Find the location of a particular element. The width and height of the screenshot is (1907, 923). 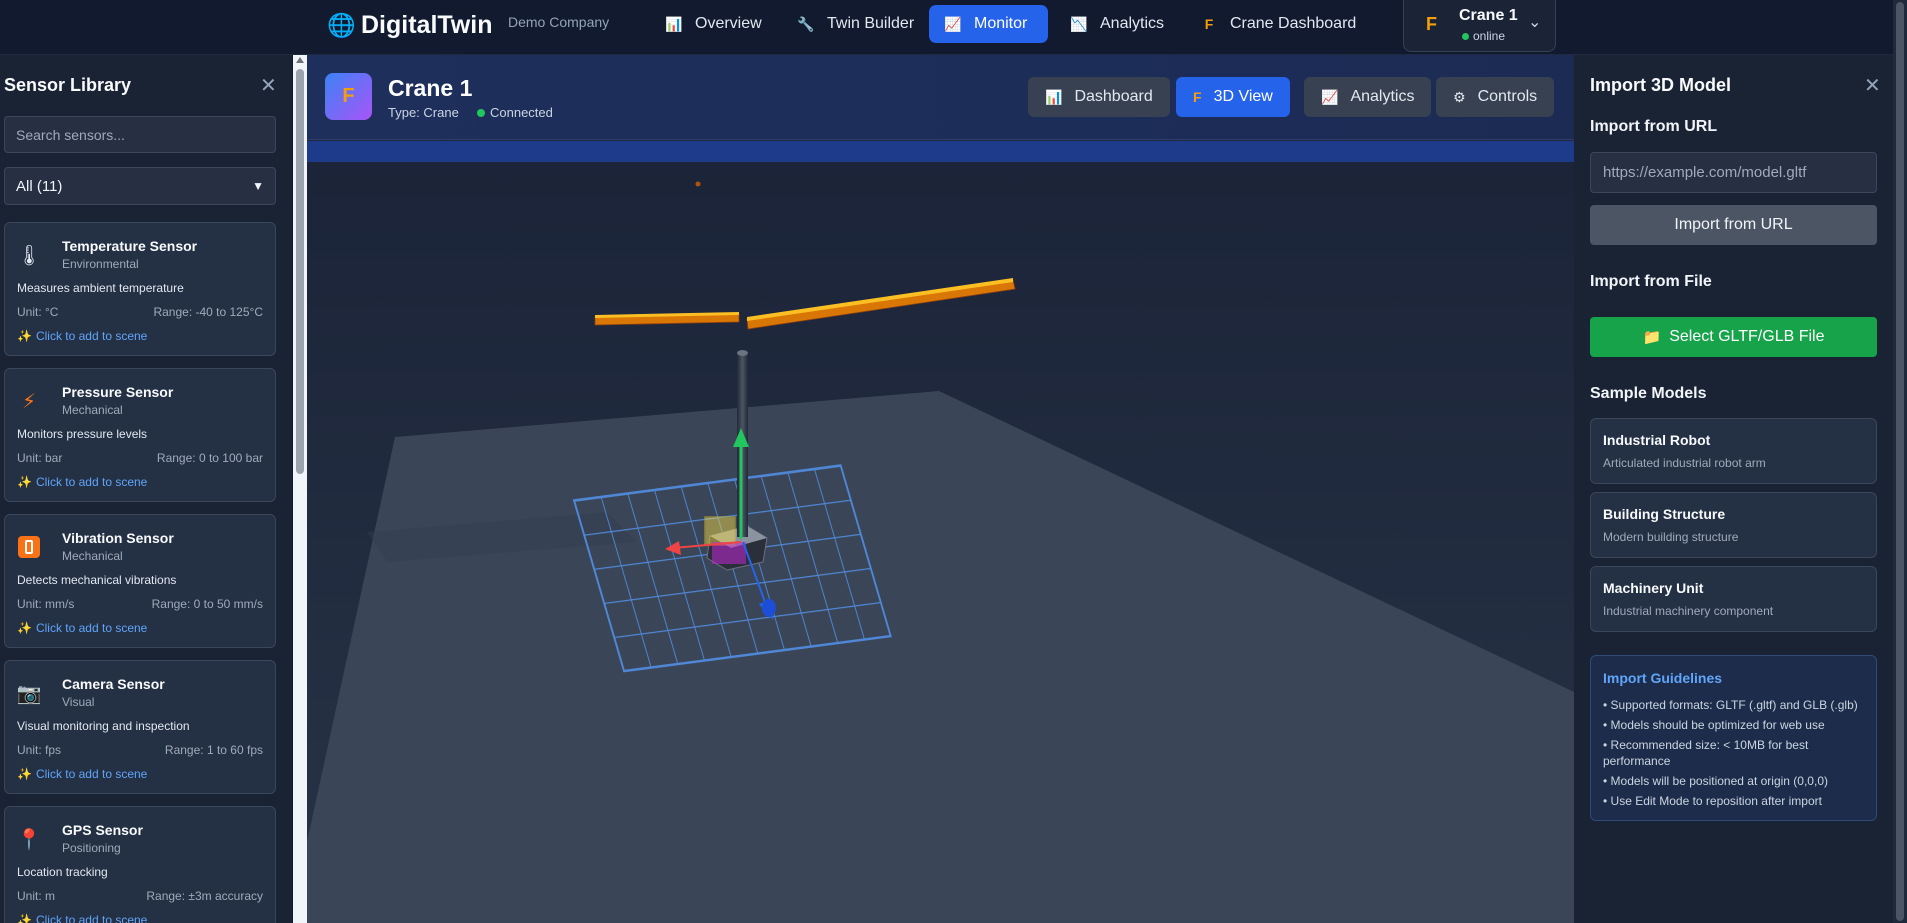

bar-chart-icon: 📊 is located at coordinates (1054, 96).